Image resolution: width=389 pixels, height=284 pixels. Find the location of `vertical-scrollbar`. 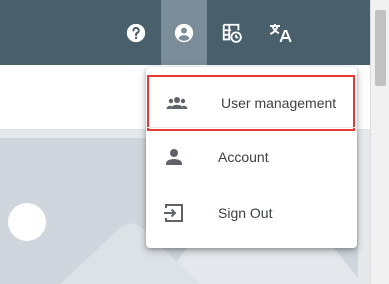

vertical-scrollbar is located at coordinates (379, 142).